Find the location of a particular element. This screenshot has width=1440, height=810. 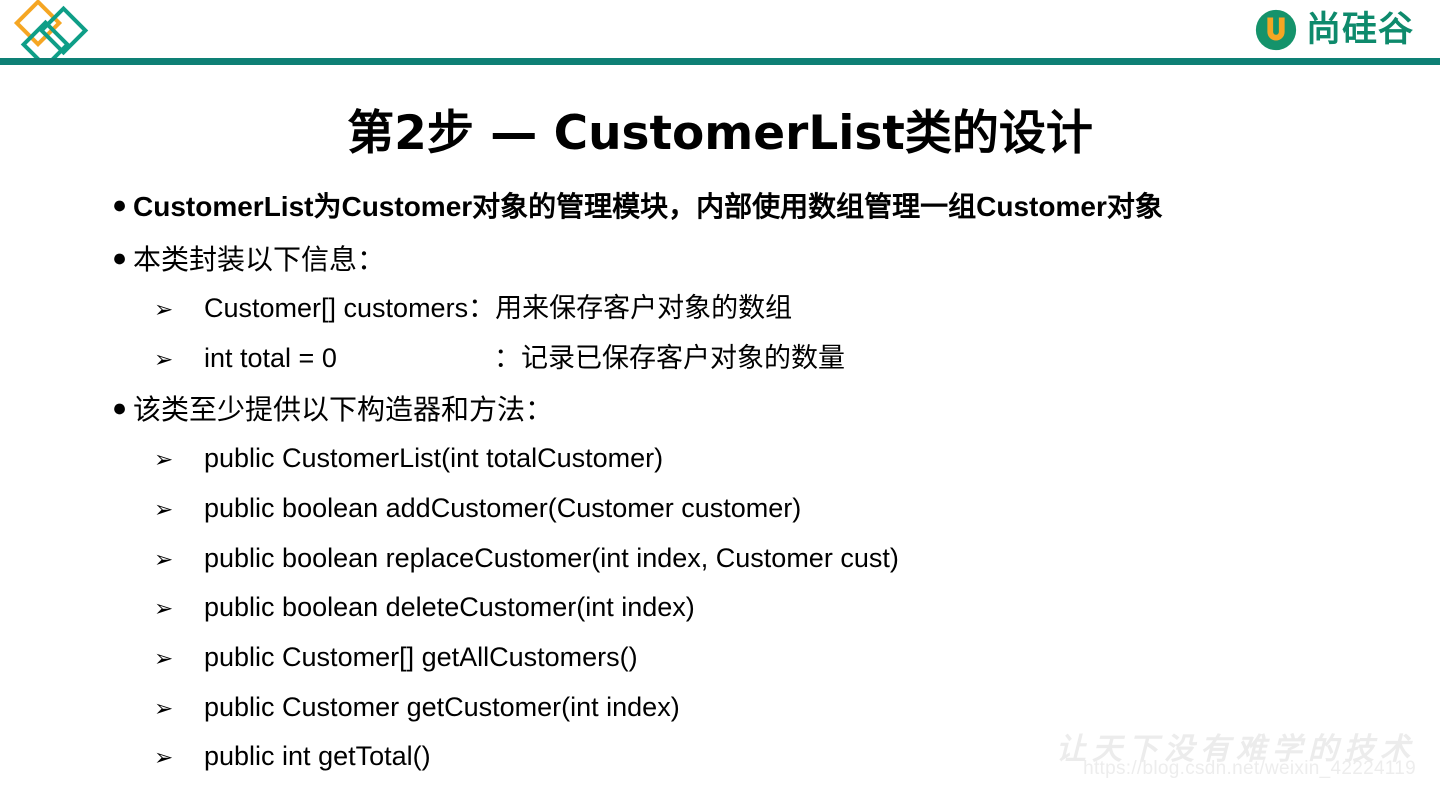

three-diamonds-icon is located at coordinates (51, 32).